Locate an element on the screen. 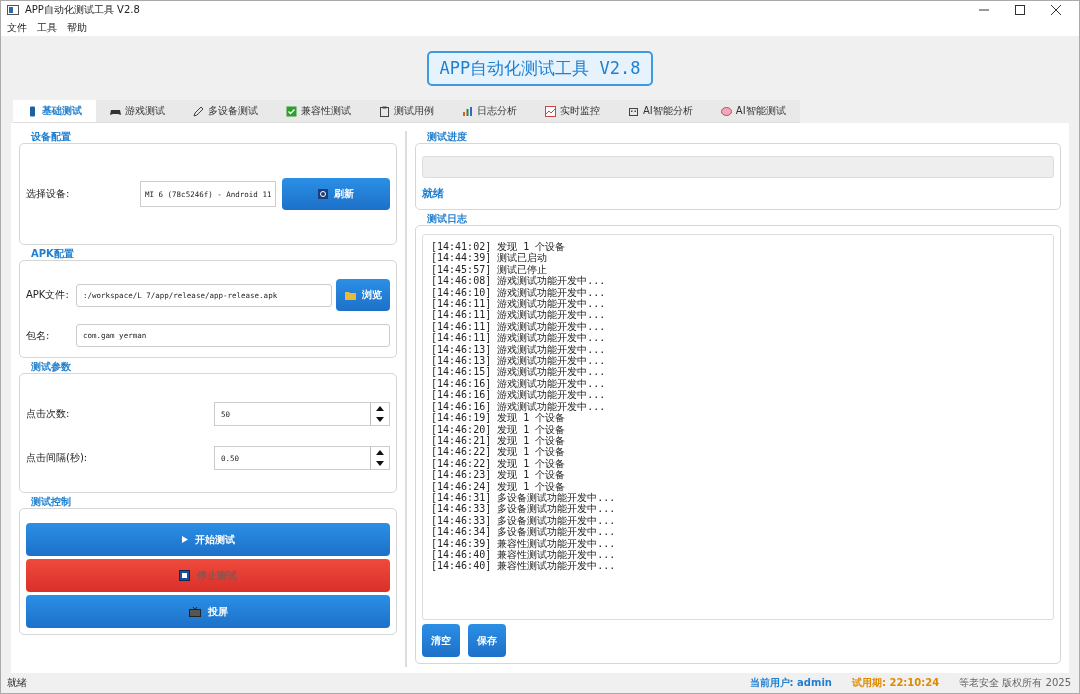 The width and height of the screenshot is (1080, 694). browse-button: 浏览 is located at coordinates (363, 295).